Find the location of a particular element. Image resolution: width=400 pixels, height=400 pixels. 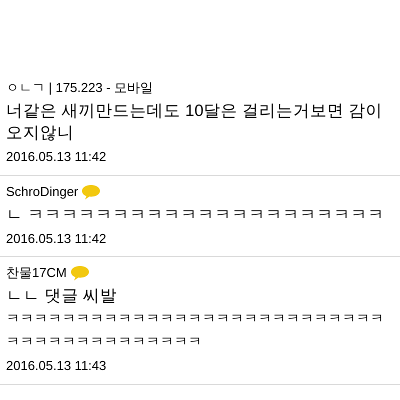

comment-text: ㄴ ㅋㅋㅋㅋㅋㅋㅋㅋㅋㅋㅋㅋㅋㅋㅋㅋㅋㅋㅋㅋㅋ is located at coordinates (196, 215).